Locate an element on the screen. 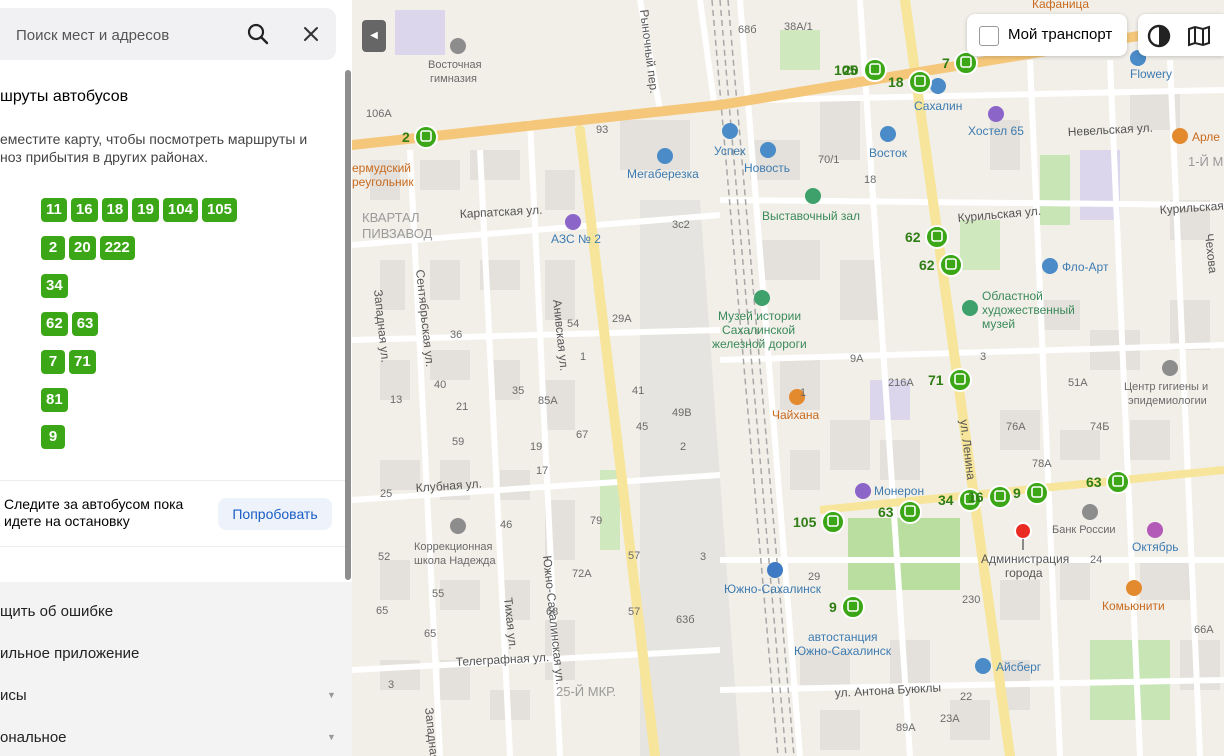 The image size is (1224, 756). house-number: 52 is located at coordinates (384, 557).